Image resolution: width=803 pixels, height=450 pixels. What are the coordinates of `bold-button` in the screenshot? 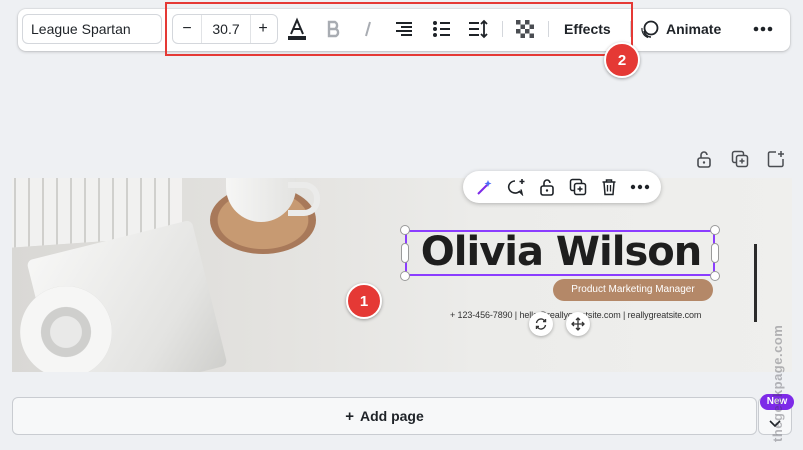 It's located at (334, 29).